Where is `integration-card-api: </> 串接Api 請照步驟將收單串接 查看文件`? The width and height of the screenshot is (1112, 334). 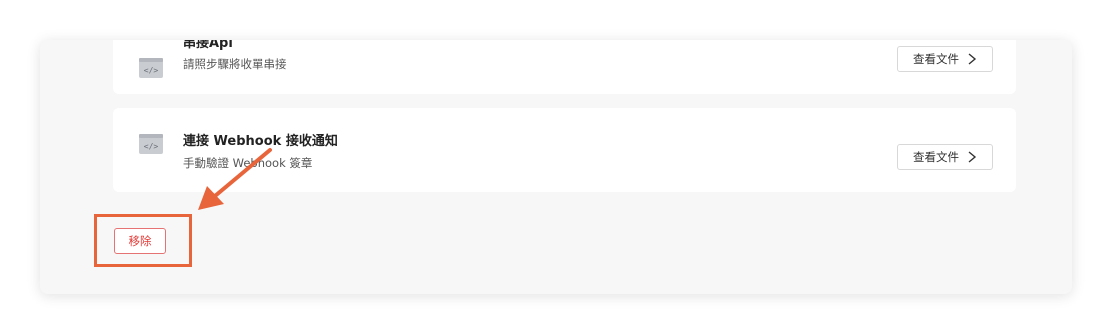 integration-card-api: </> 串接Api 請照步驟將收單串接 查看文件 is located at coordinates (564, 67).